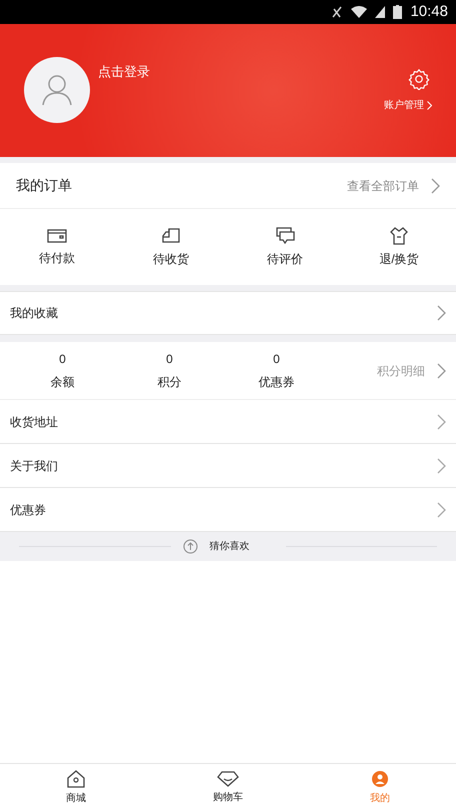 The image size is (456, 811). I want to click on stat-label: 余额, so click(62, 382).